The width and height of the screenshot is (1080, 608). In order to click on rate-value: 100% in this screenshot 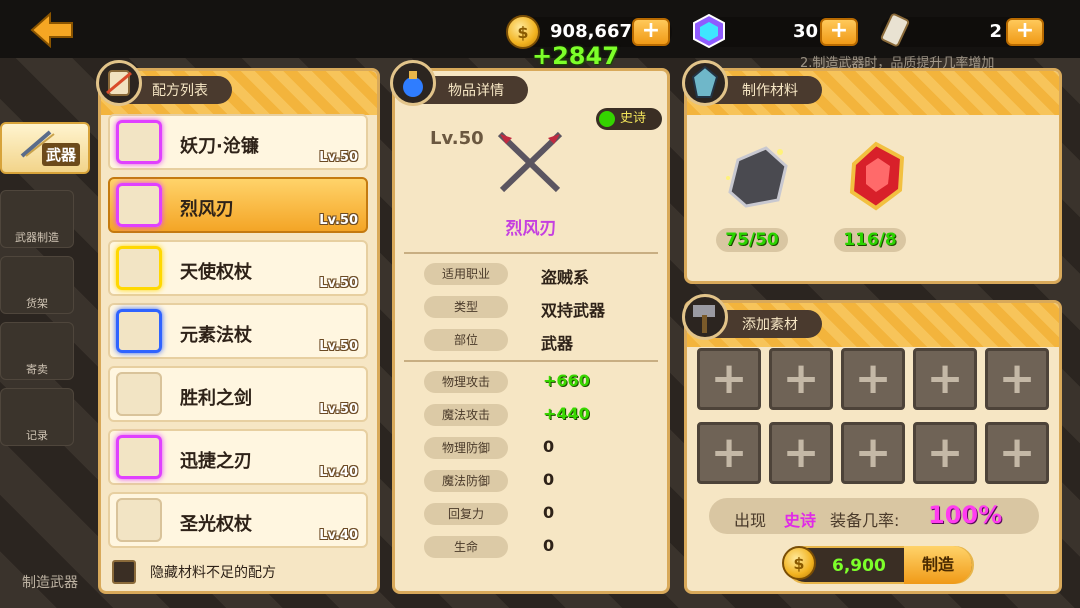, I will do `click(965, 515)`.